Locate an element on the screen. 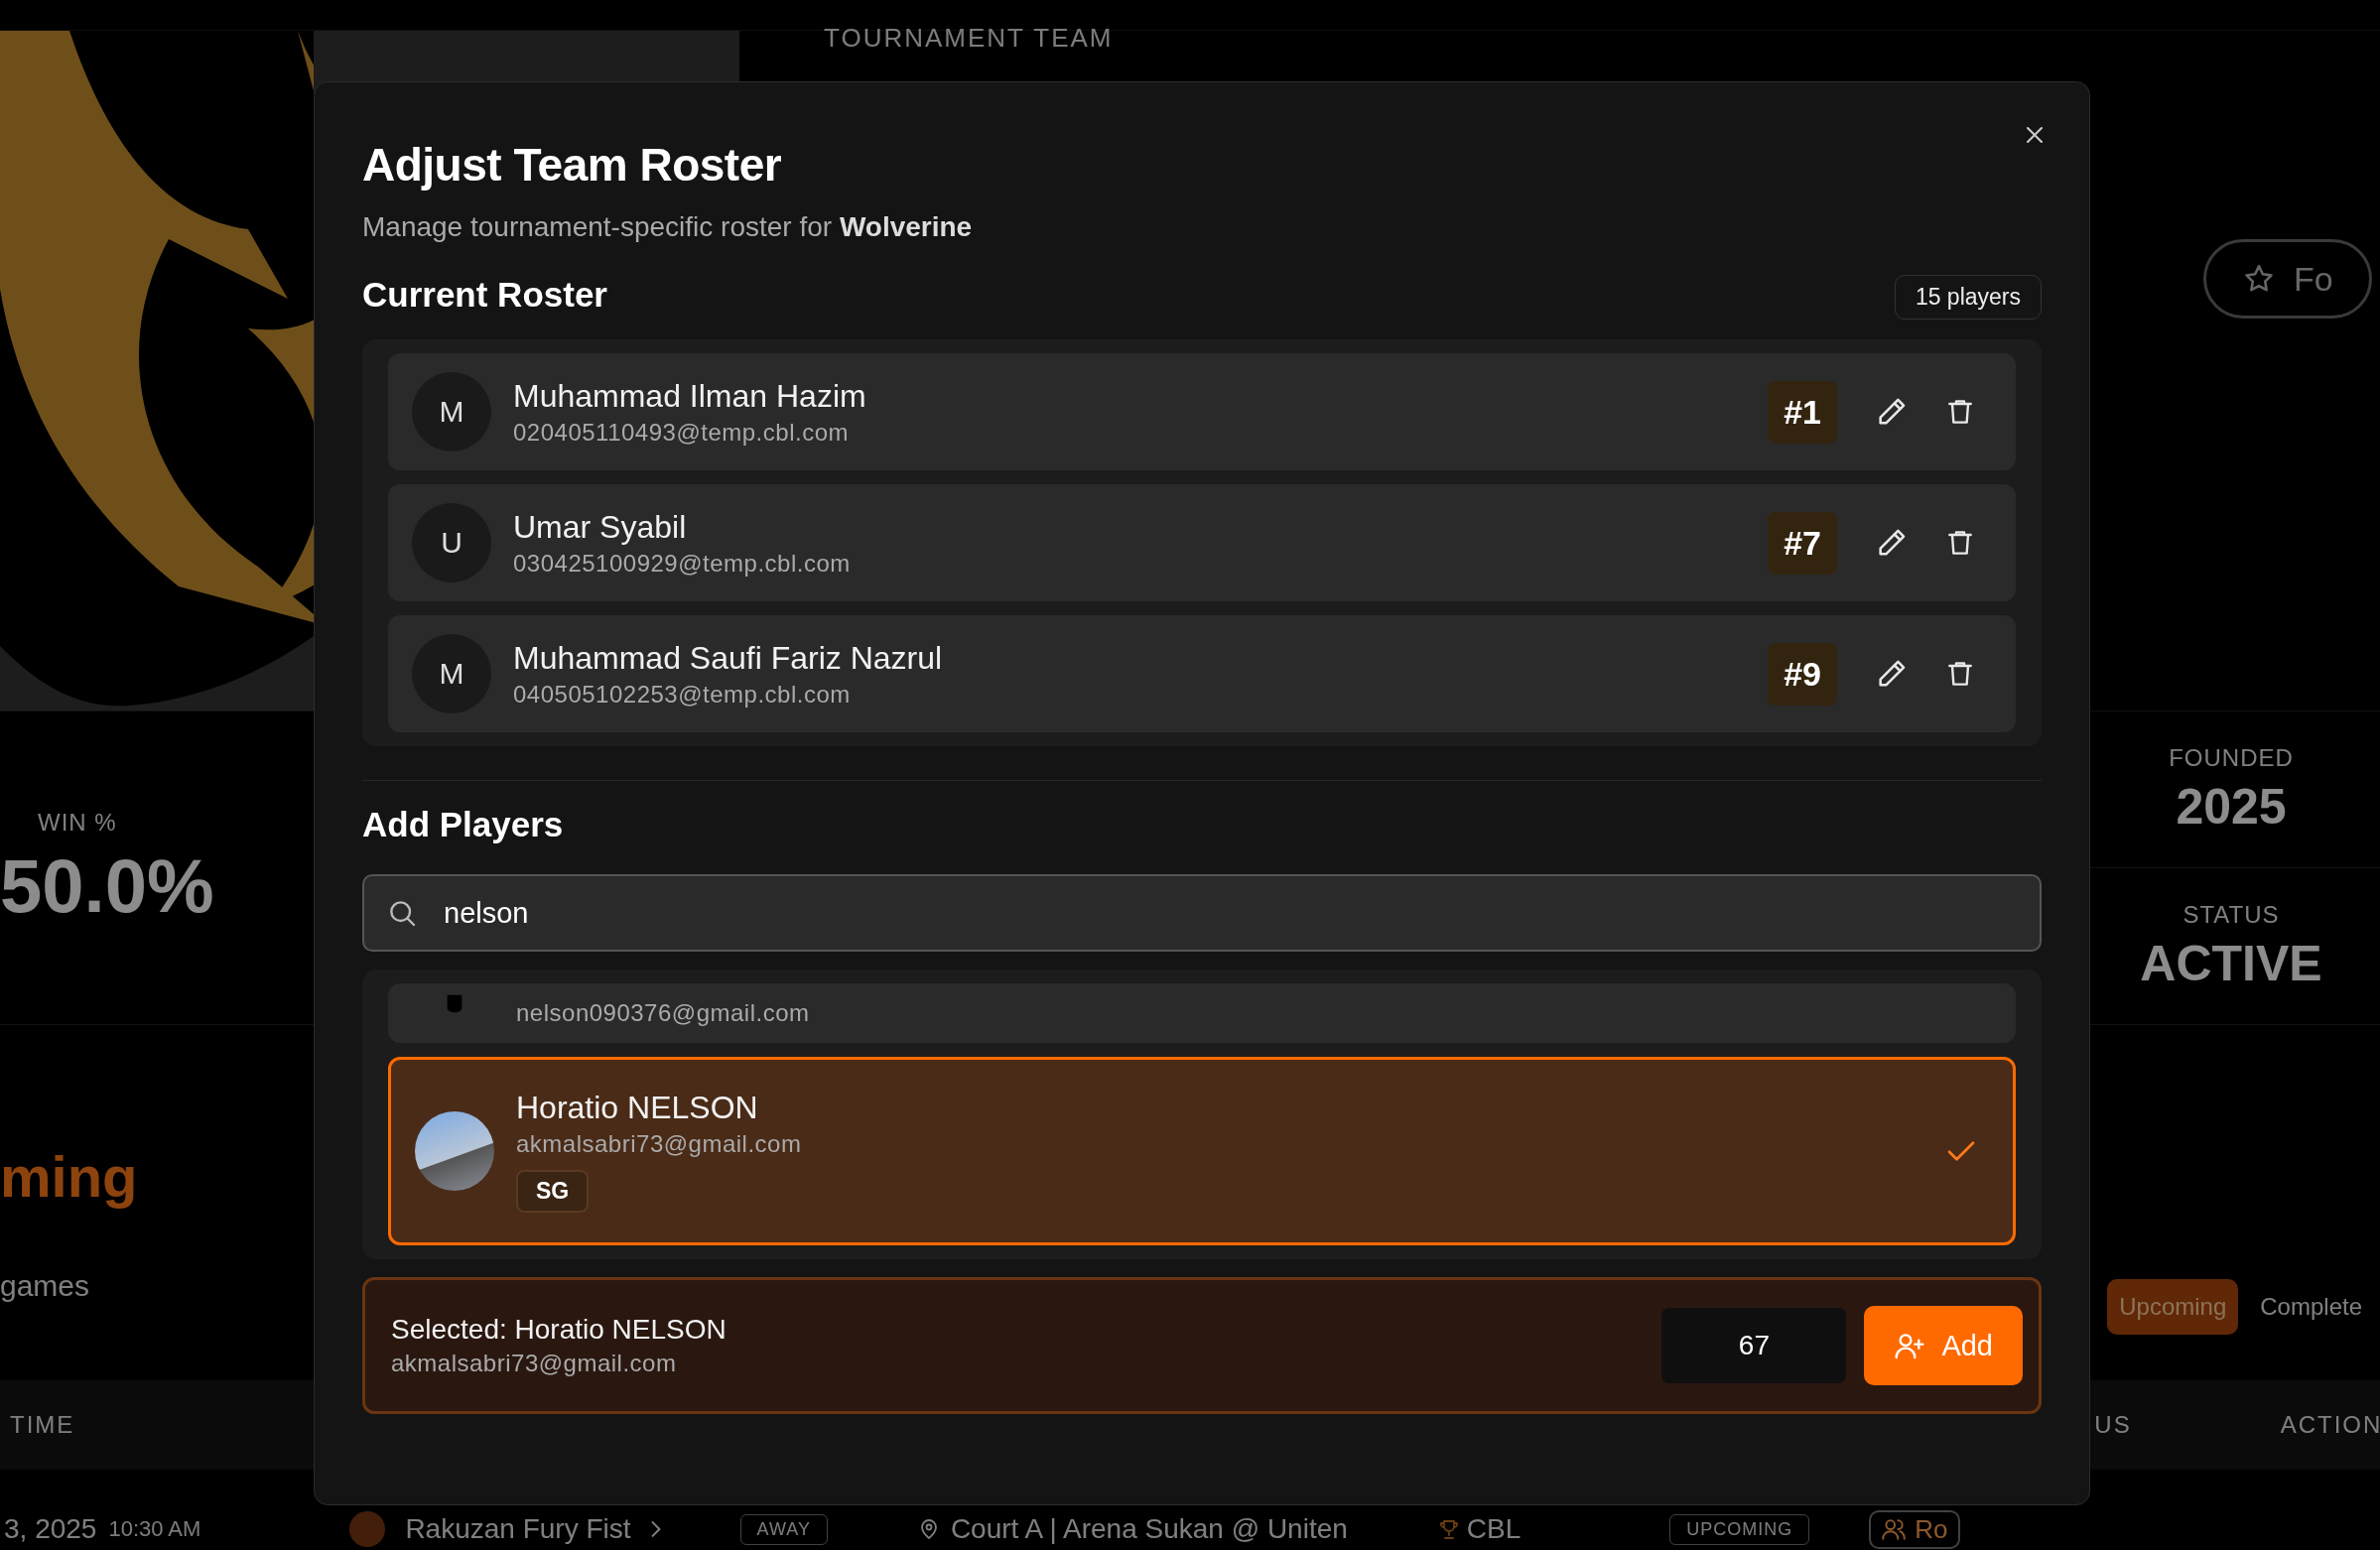 This screenshot has width=2380, height=1550. status-badge: UPCOMING is located at coordinates (1739, 1529).